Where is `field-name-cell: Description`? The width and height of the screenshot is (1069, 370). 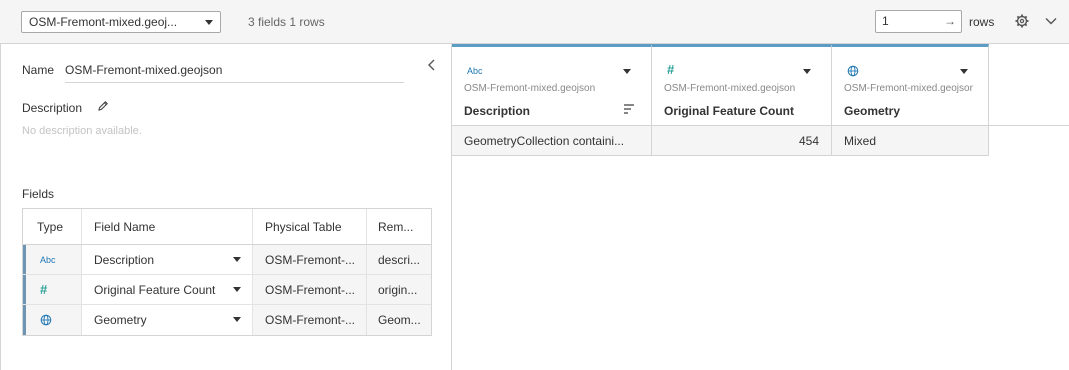 field-name-cell: Description is located at coordinates (167, 259).